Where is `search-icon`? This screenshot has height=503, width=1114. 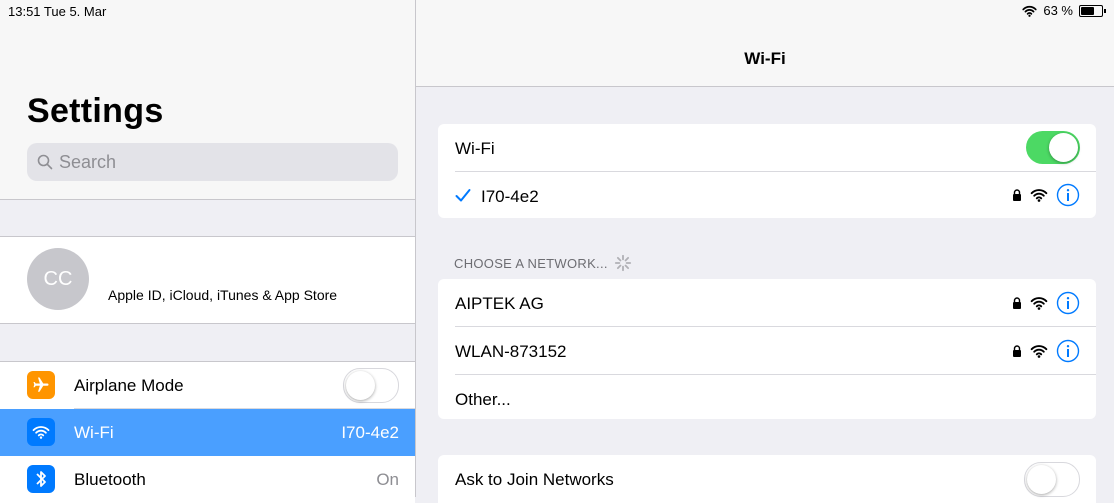 search-icon is located at coordinates (45, 162).